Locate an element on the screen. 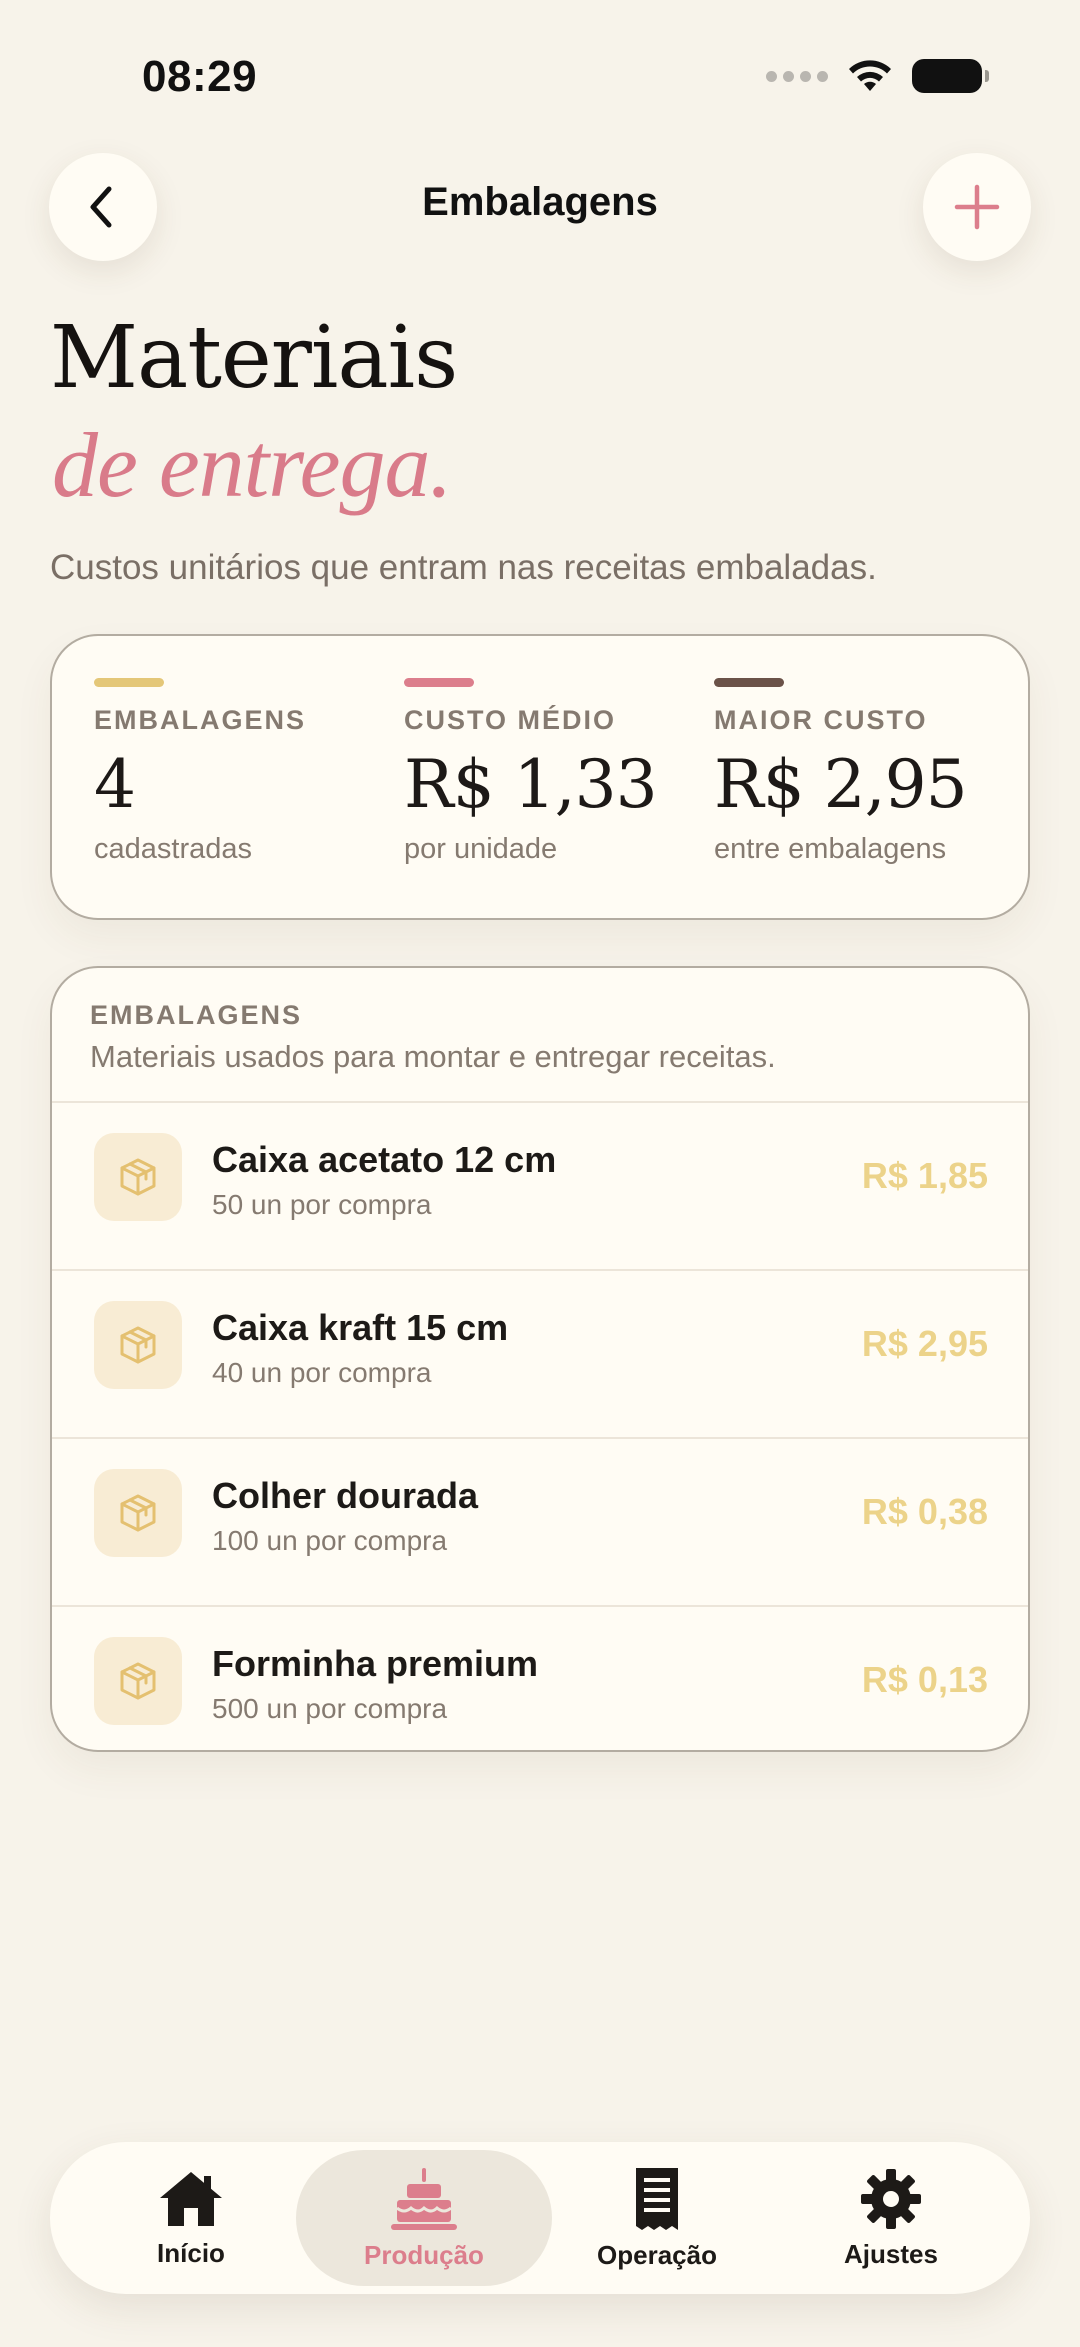  stat-caption: por unidade is located at coordinates (481, 849).